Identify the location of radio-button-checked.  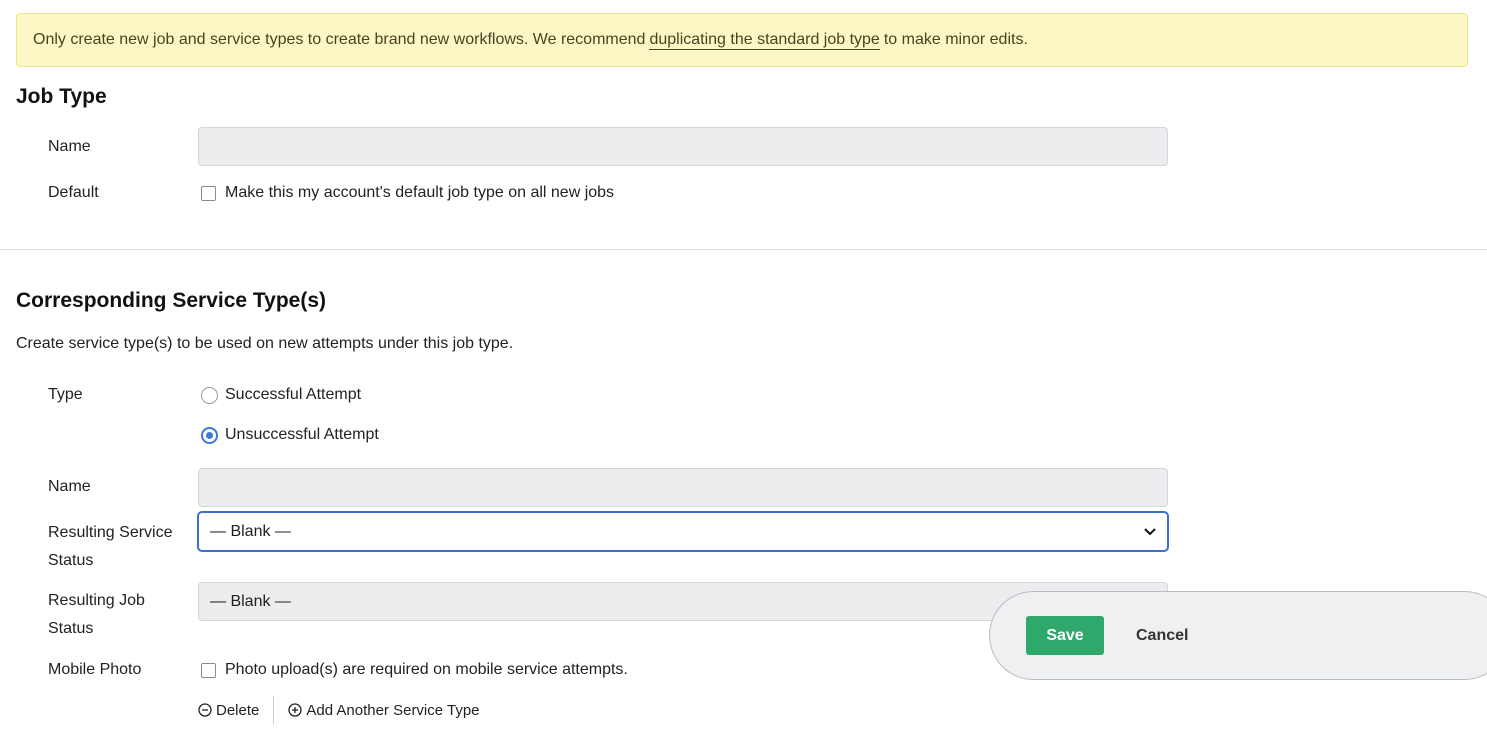
(209, 435).